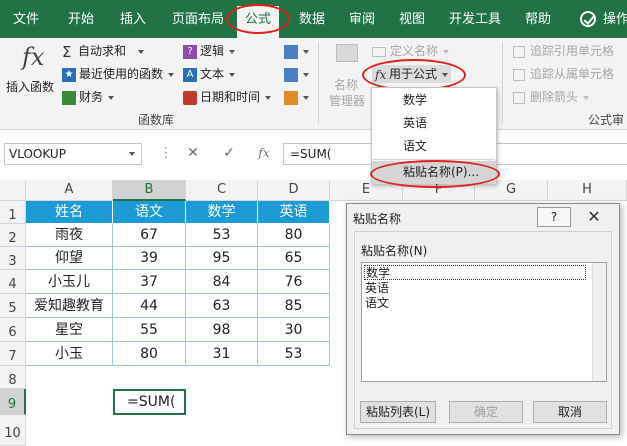 The width and height of the screenshot is (627, 446). I want to click on list-item: 语文, so click(376, 303).